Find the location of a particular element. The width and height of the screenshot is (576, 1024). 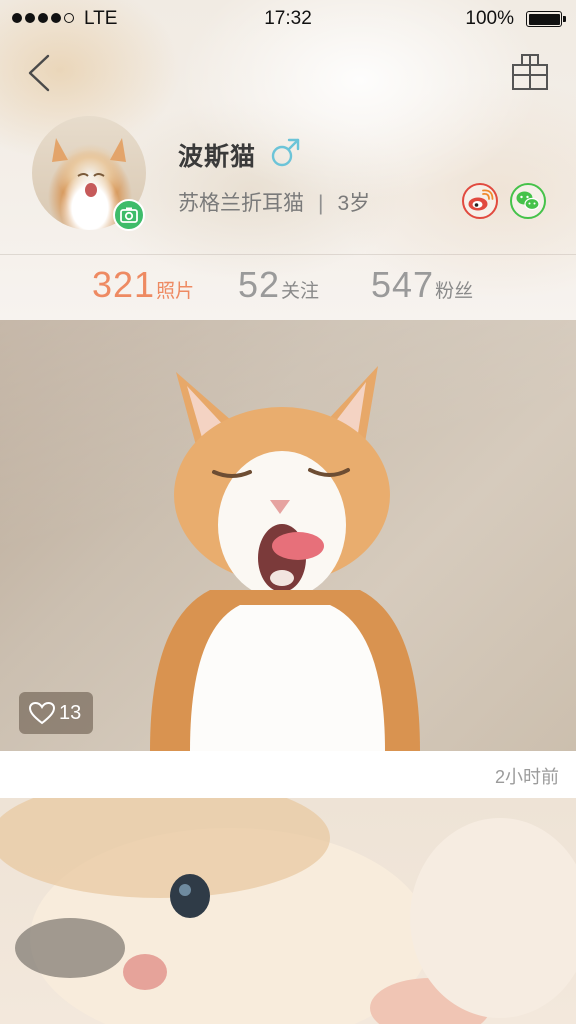

stat-following: 52关注 is located at coordinates (278, 285).